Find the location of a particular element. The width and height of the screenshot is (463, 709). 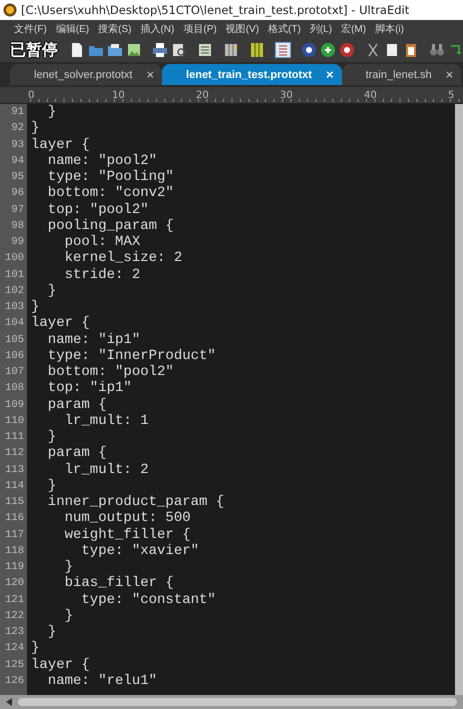

image-icon is located at coordinates (134, 50).